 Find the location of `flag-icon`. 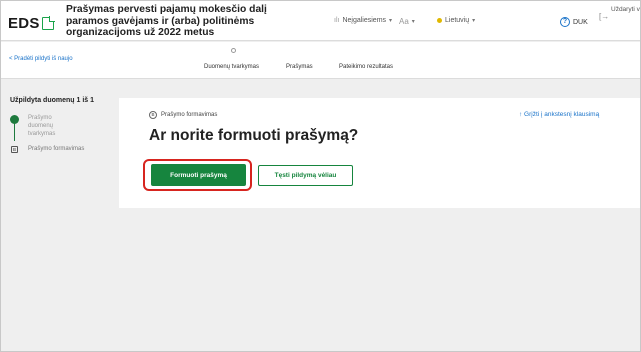

flag-icon is located at coordinates (439, 20).